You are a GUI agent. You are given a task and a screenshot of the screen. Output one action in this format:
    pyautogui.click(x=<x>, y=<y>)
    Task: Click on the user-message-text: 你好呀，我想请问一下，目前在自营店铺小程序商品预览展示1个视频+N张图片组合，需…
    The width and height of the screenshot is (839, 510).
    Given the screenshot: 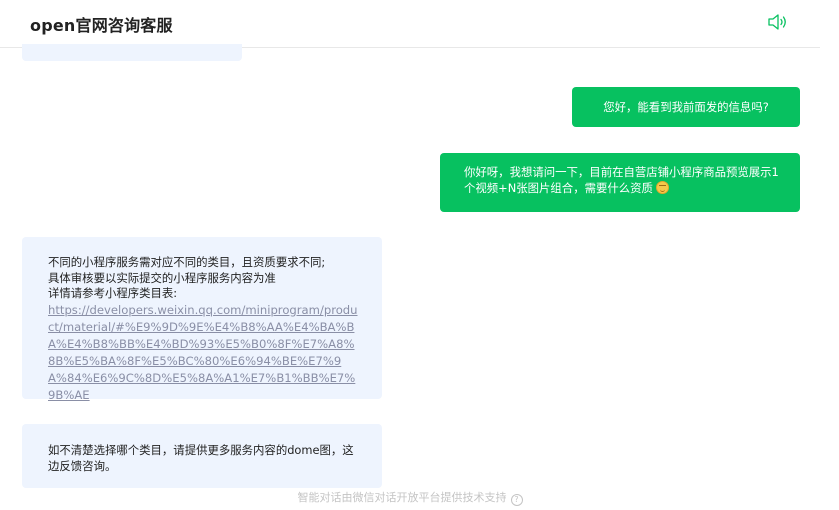 What is the action you would take?
    pyautogui.click(x=621, y=180)
    